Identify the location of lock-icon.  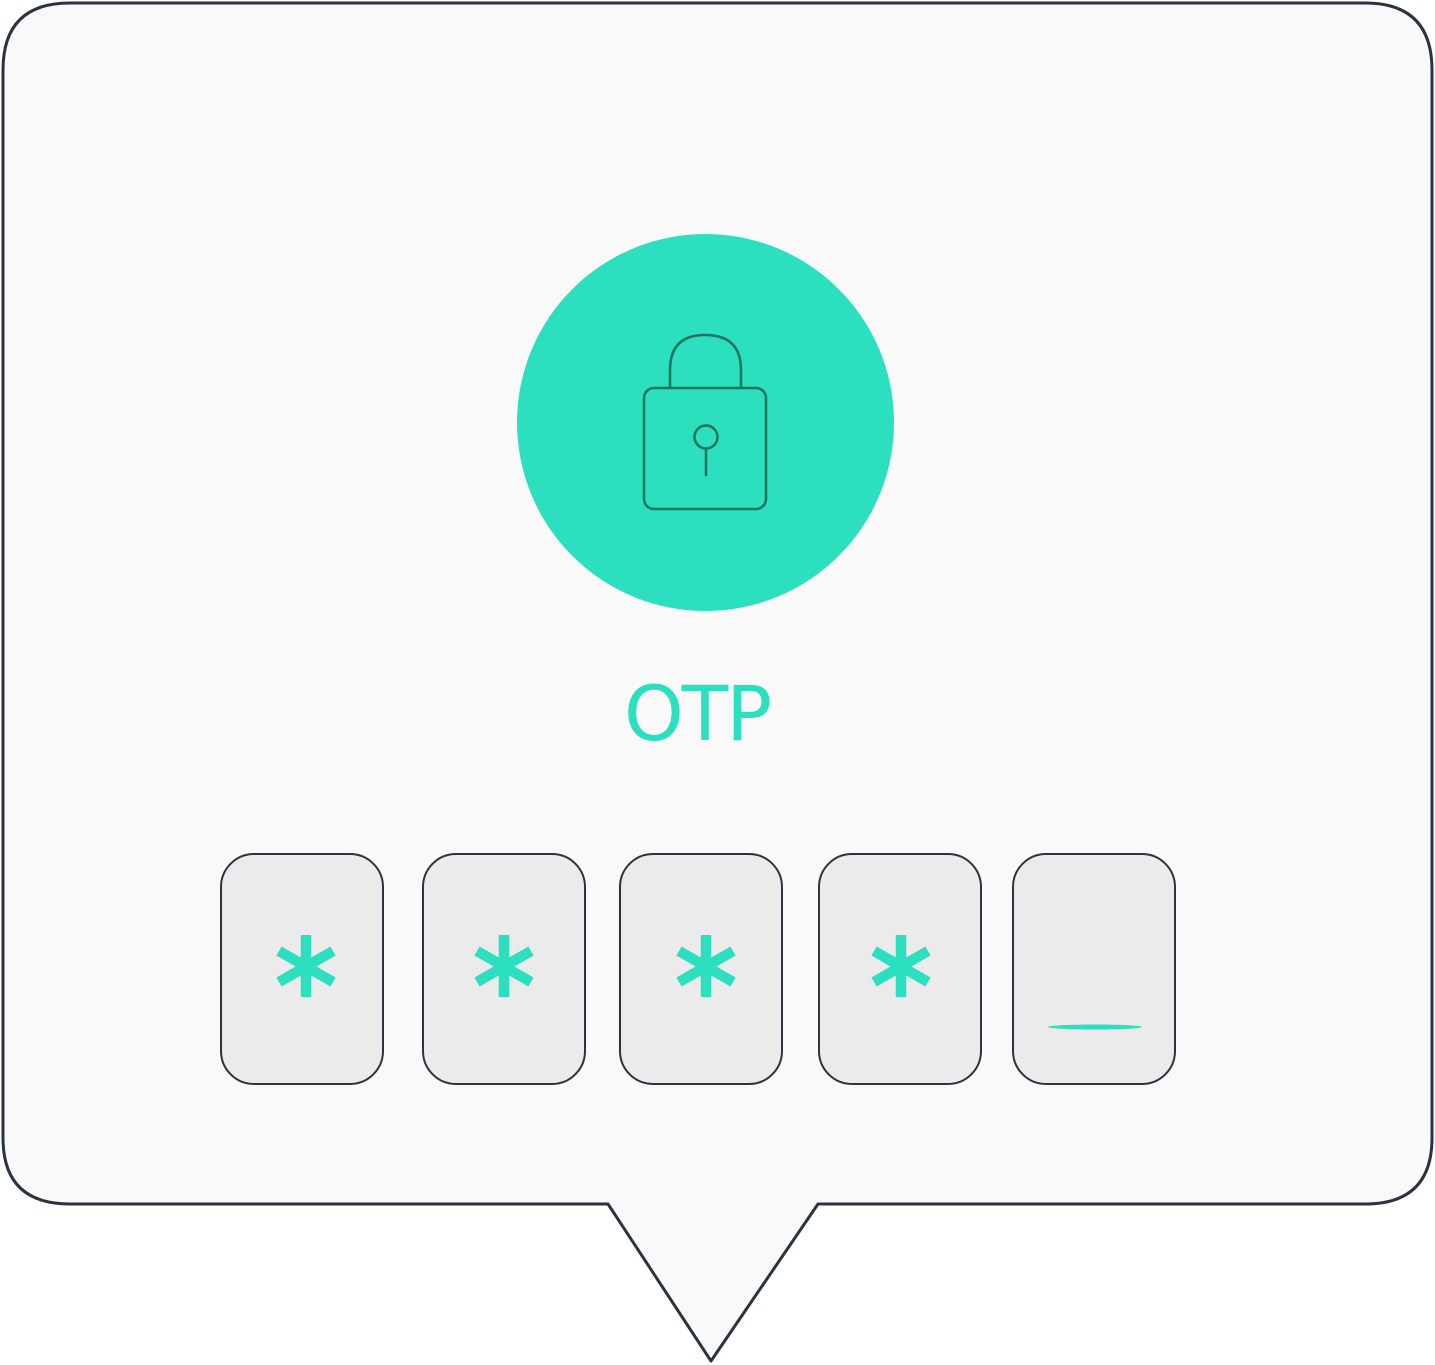
(705, 422).